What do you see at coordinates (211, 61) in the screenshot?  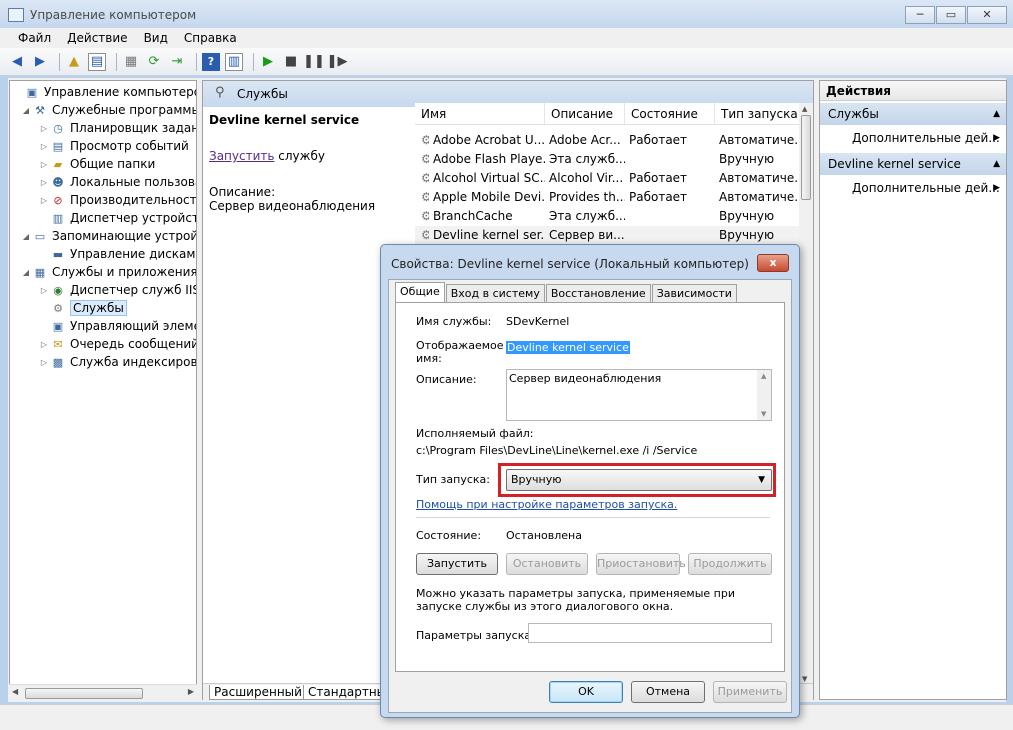 I see `help-icon: ?` at bounding box center [211, 61].